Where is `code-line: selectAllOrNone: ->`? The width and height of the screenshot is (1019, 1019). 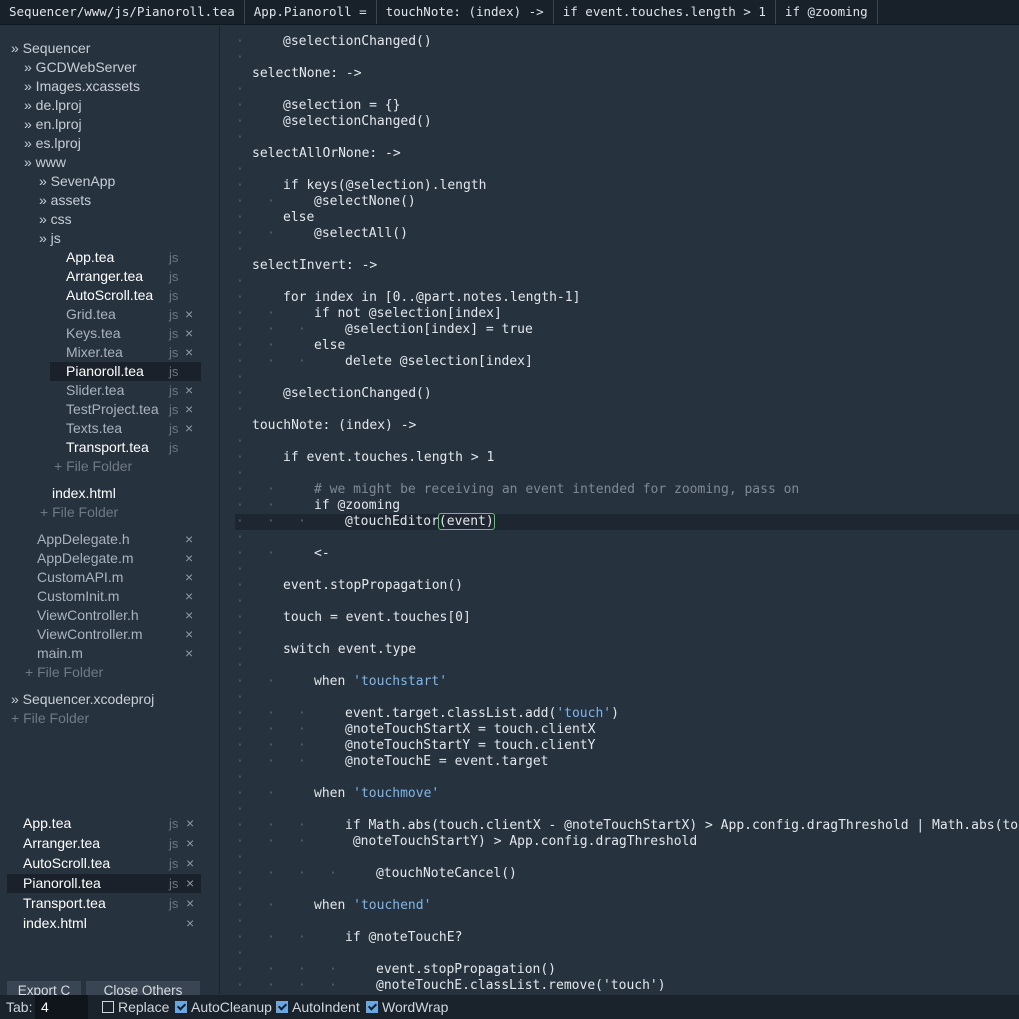 code-line: selectAllOrNone: -> is located at coordinates (620, 154).